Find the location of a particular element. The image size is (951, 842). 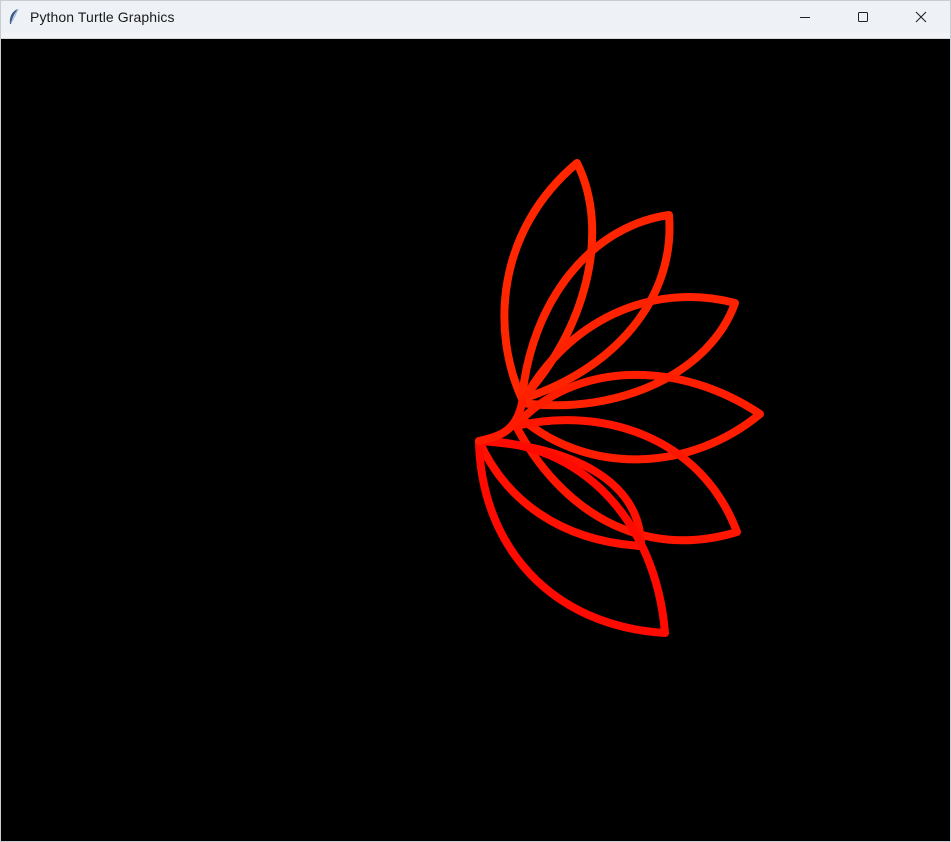

close-button is located at coordinates (921, 17).